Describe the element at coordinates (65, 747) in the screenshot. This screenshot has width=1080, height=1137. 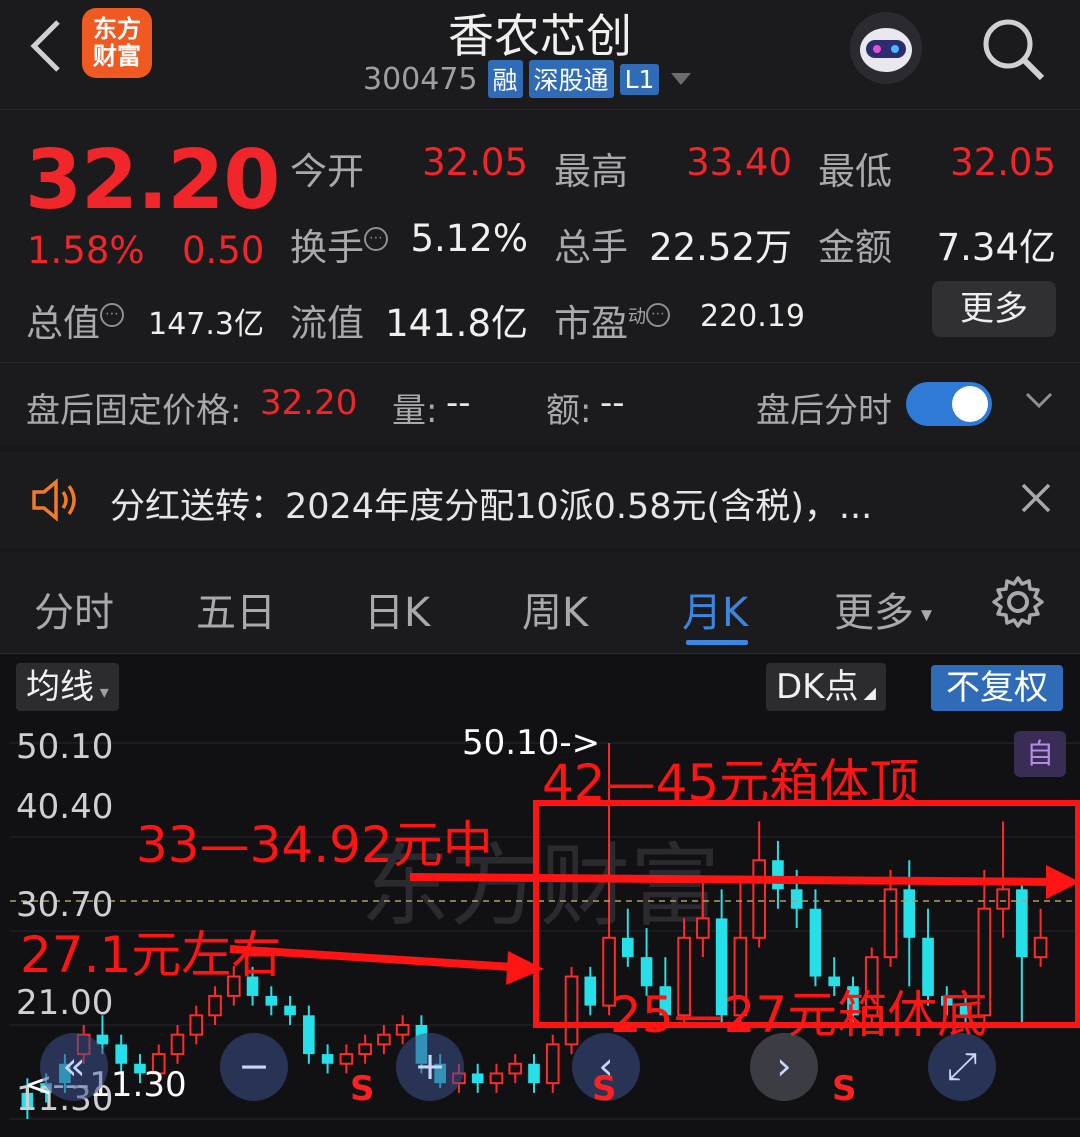
I see `y-tick: 50.10` at that location.